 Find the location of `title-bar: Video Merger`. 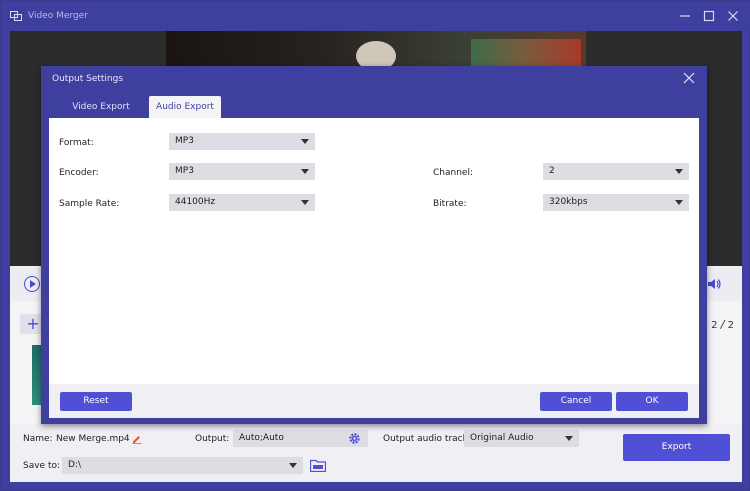

title-bar: Video Merger is located at coordinates (375, 16).